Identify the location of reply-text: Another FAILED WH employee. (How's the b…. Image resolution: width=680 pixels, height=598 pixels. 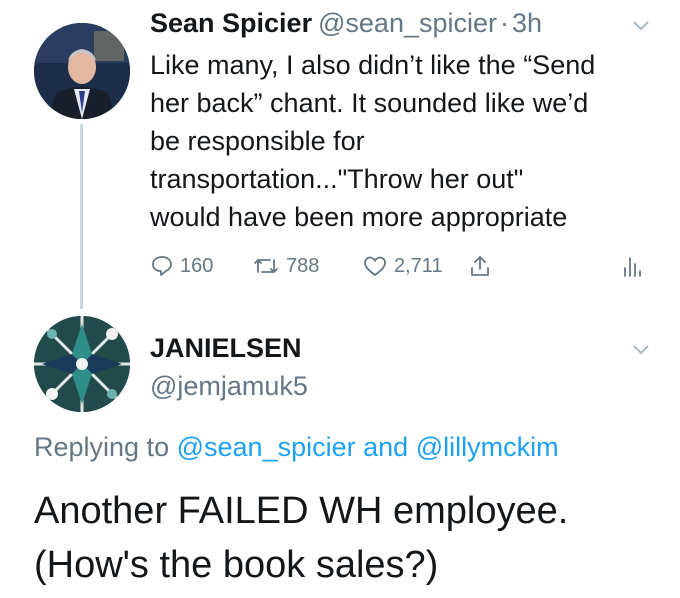
(301, 538).